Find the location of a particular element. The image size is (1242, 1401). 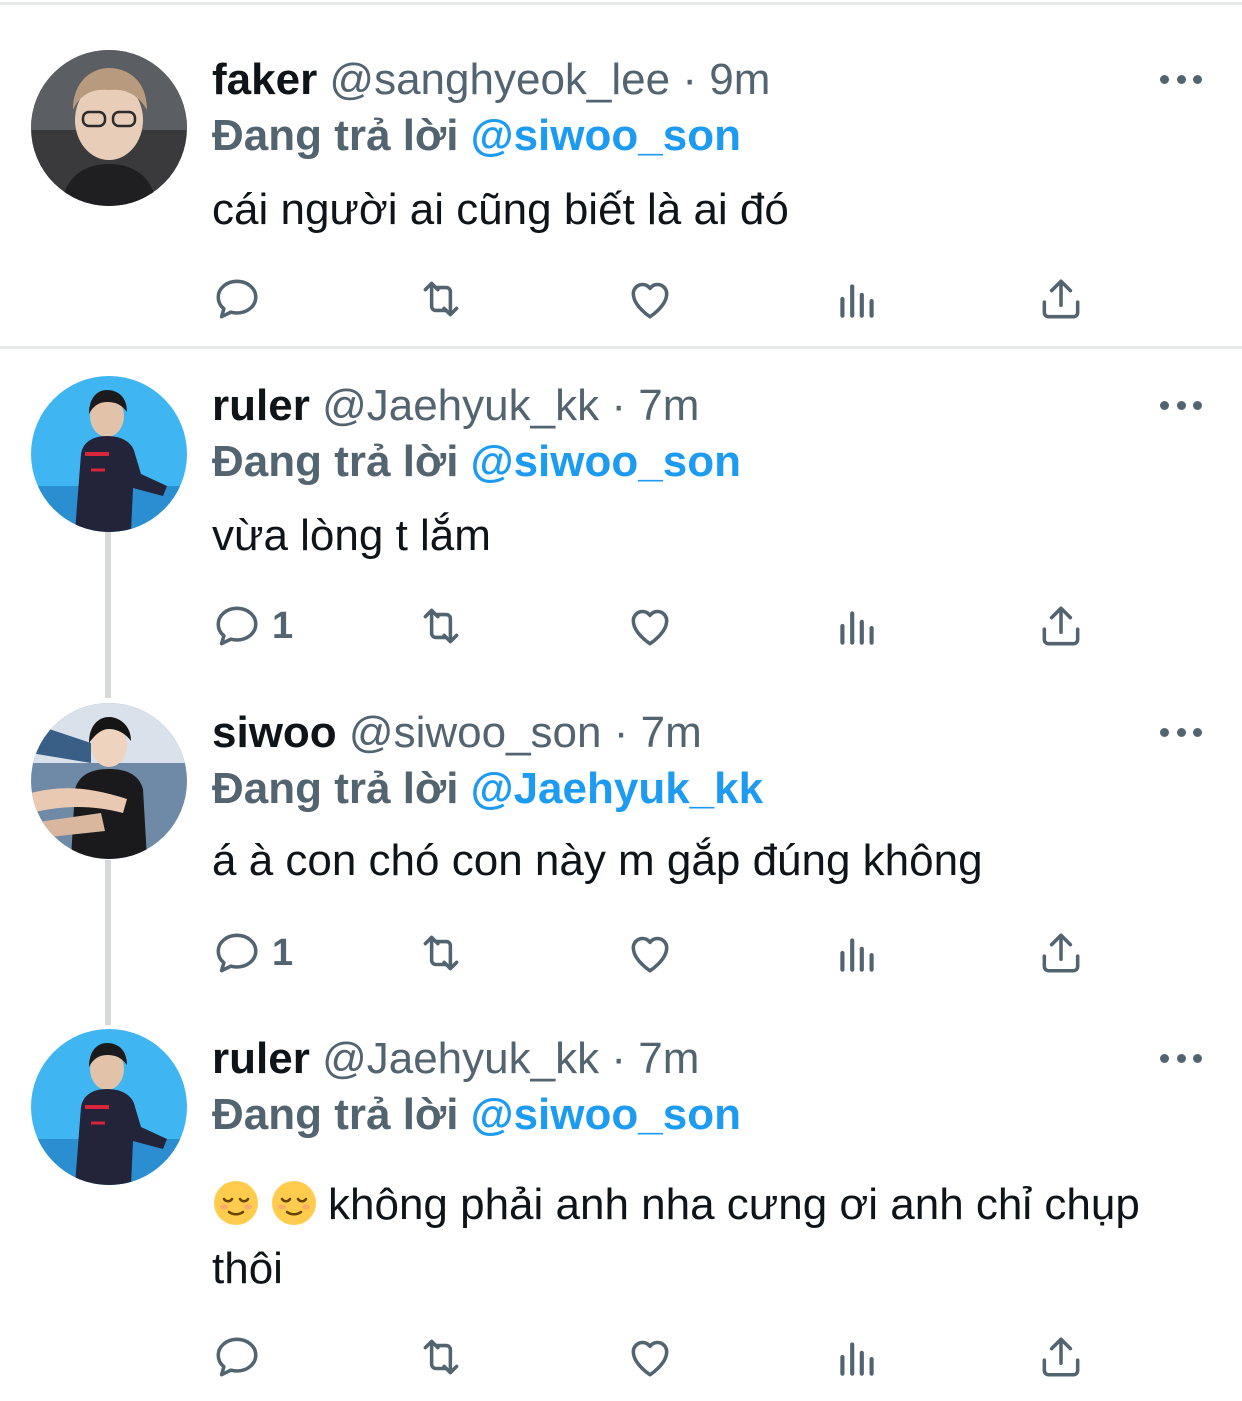

user-handle: @sanghyeok_lee is located at coordinates (499, 79).